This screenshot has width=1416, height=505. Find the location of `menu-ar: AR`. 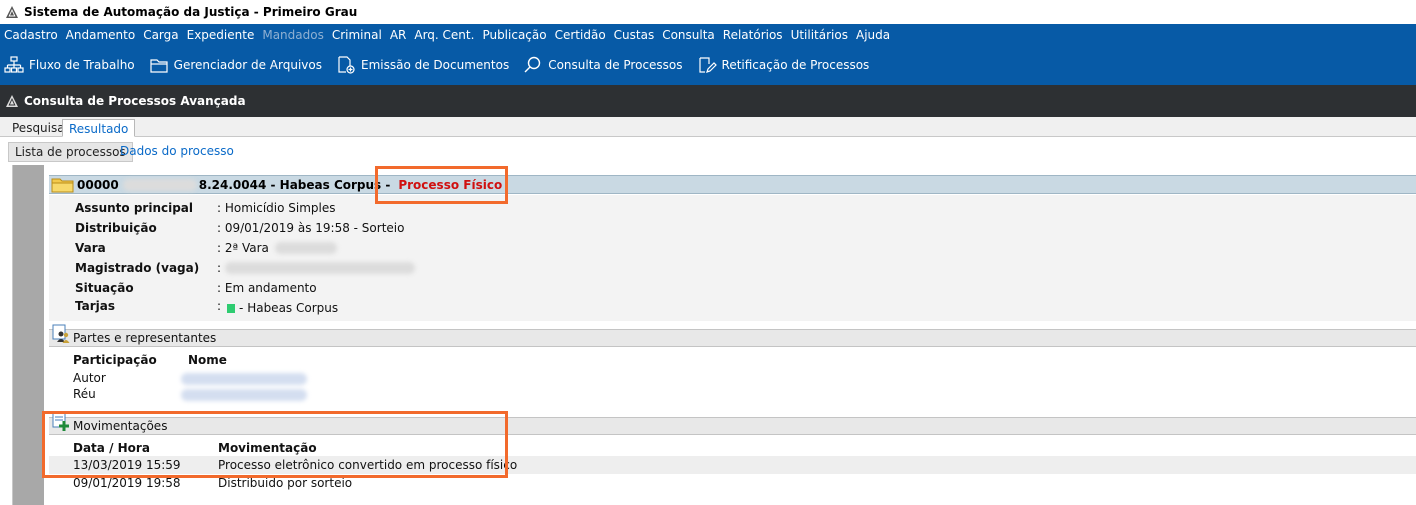

menu-ar: AR is located at coordinates (398, 35).